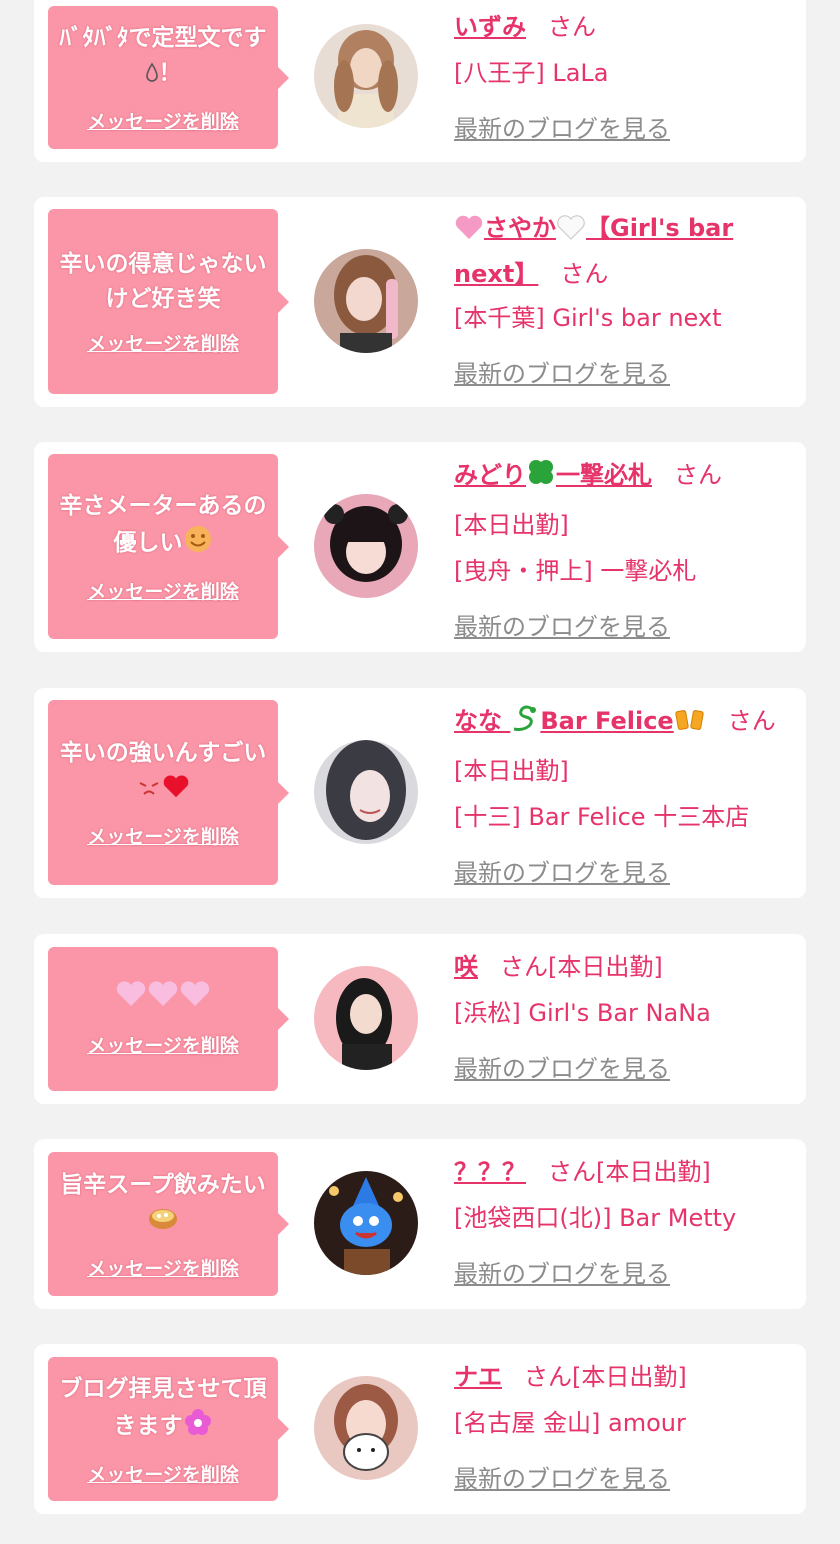  I want to click on message-text, so click(163, 999).